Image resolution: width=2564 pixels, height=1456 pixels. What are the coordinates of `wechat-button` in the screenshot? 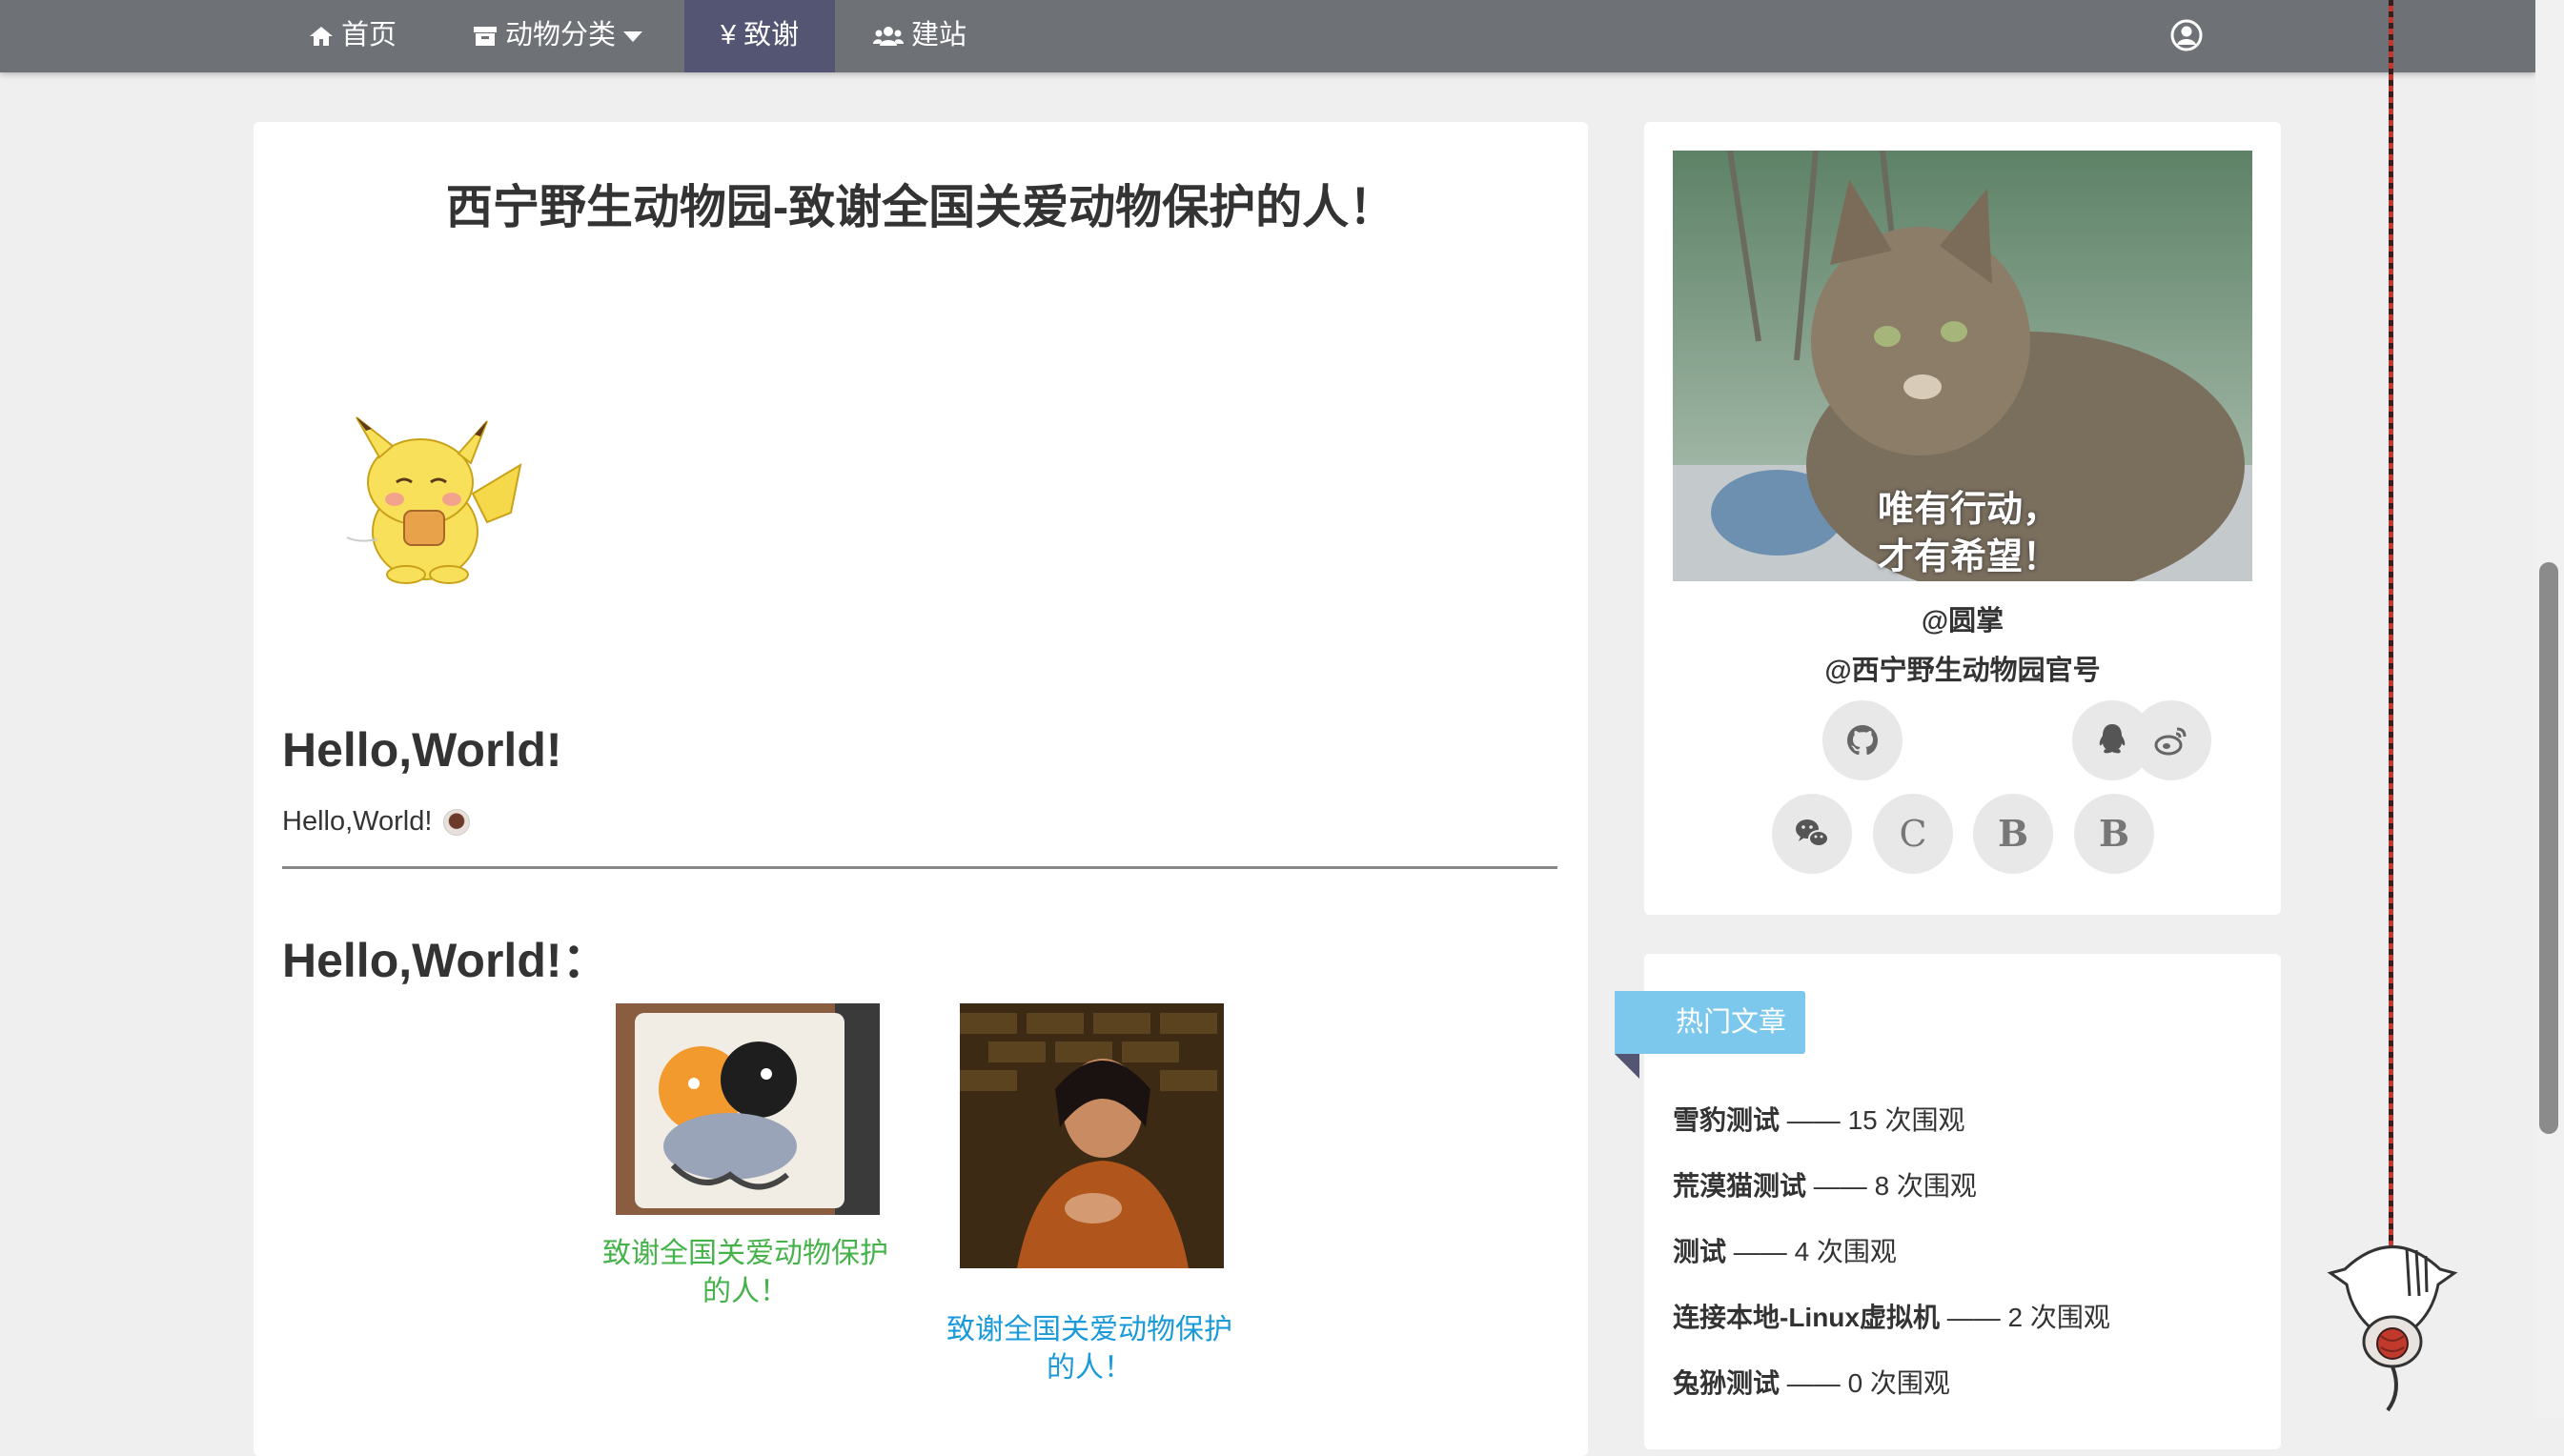 It's located at (1812, 834).